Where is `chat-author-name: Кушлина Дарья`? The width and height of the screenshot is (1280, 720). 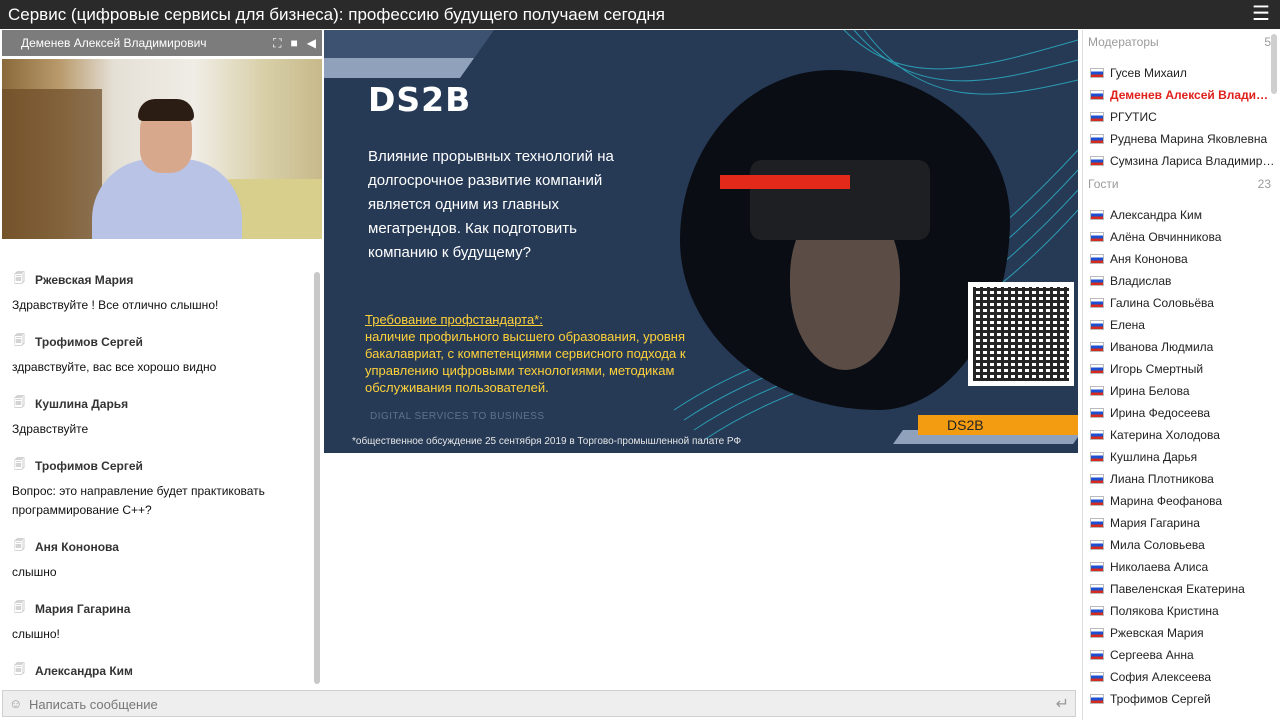 chat-author-name: Кушлина Дарья is located at coordinates (82, 403).